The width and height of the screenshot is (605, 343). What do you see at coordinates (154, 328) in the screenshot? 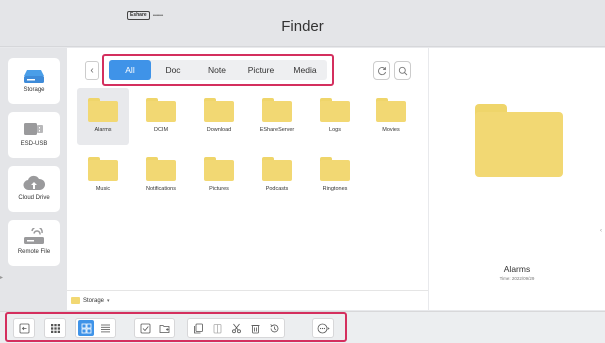
I see `toolbar-group-select` at bounding box center [154, 328].